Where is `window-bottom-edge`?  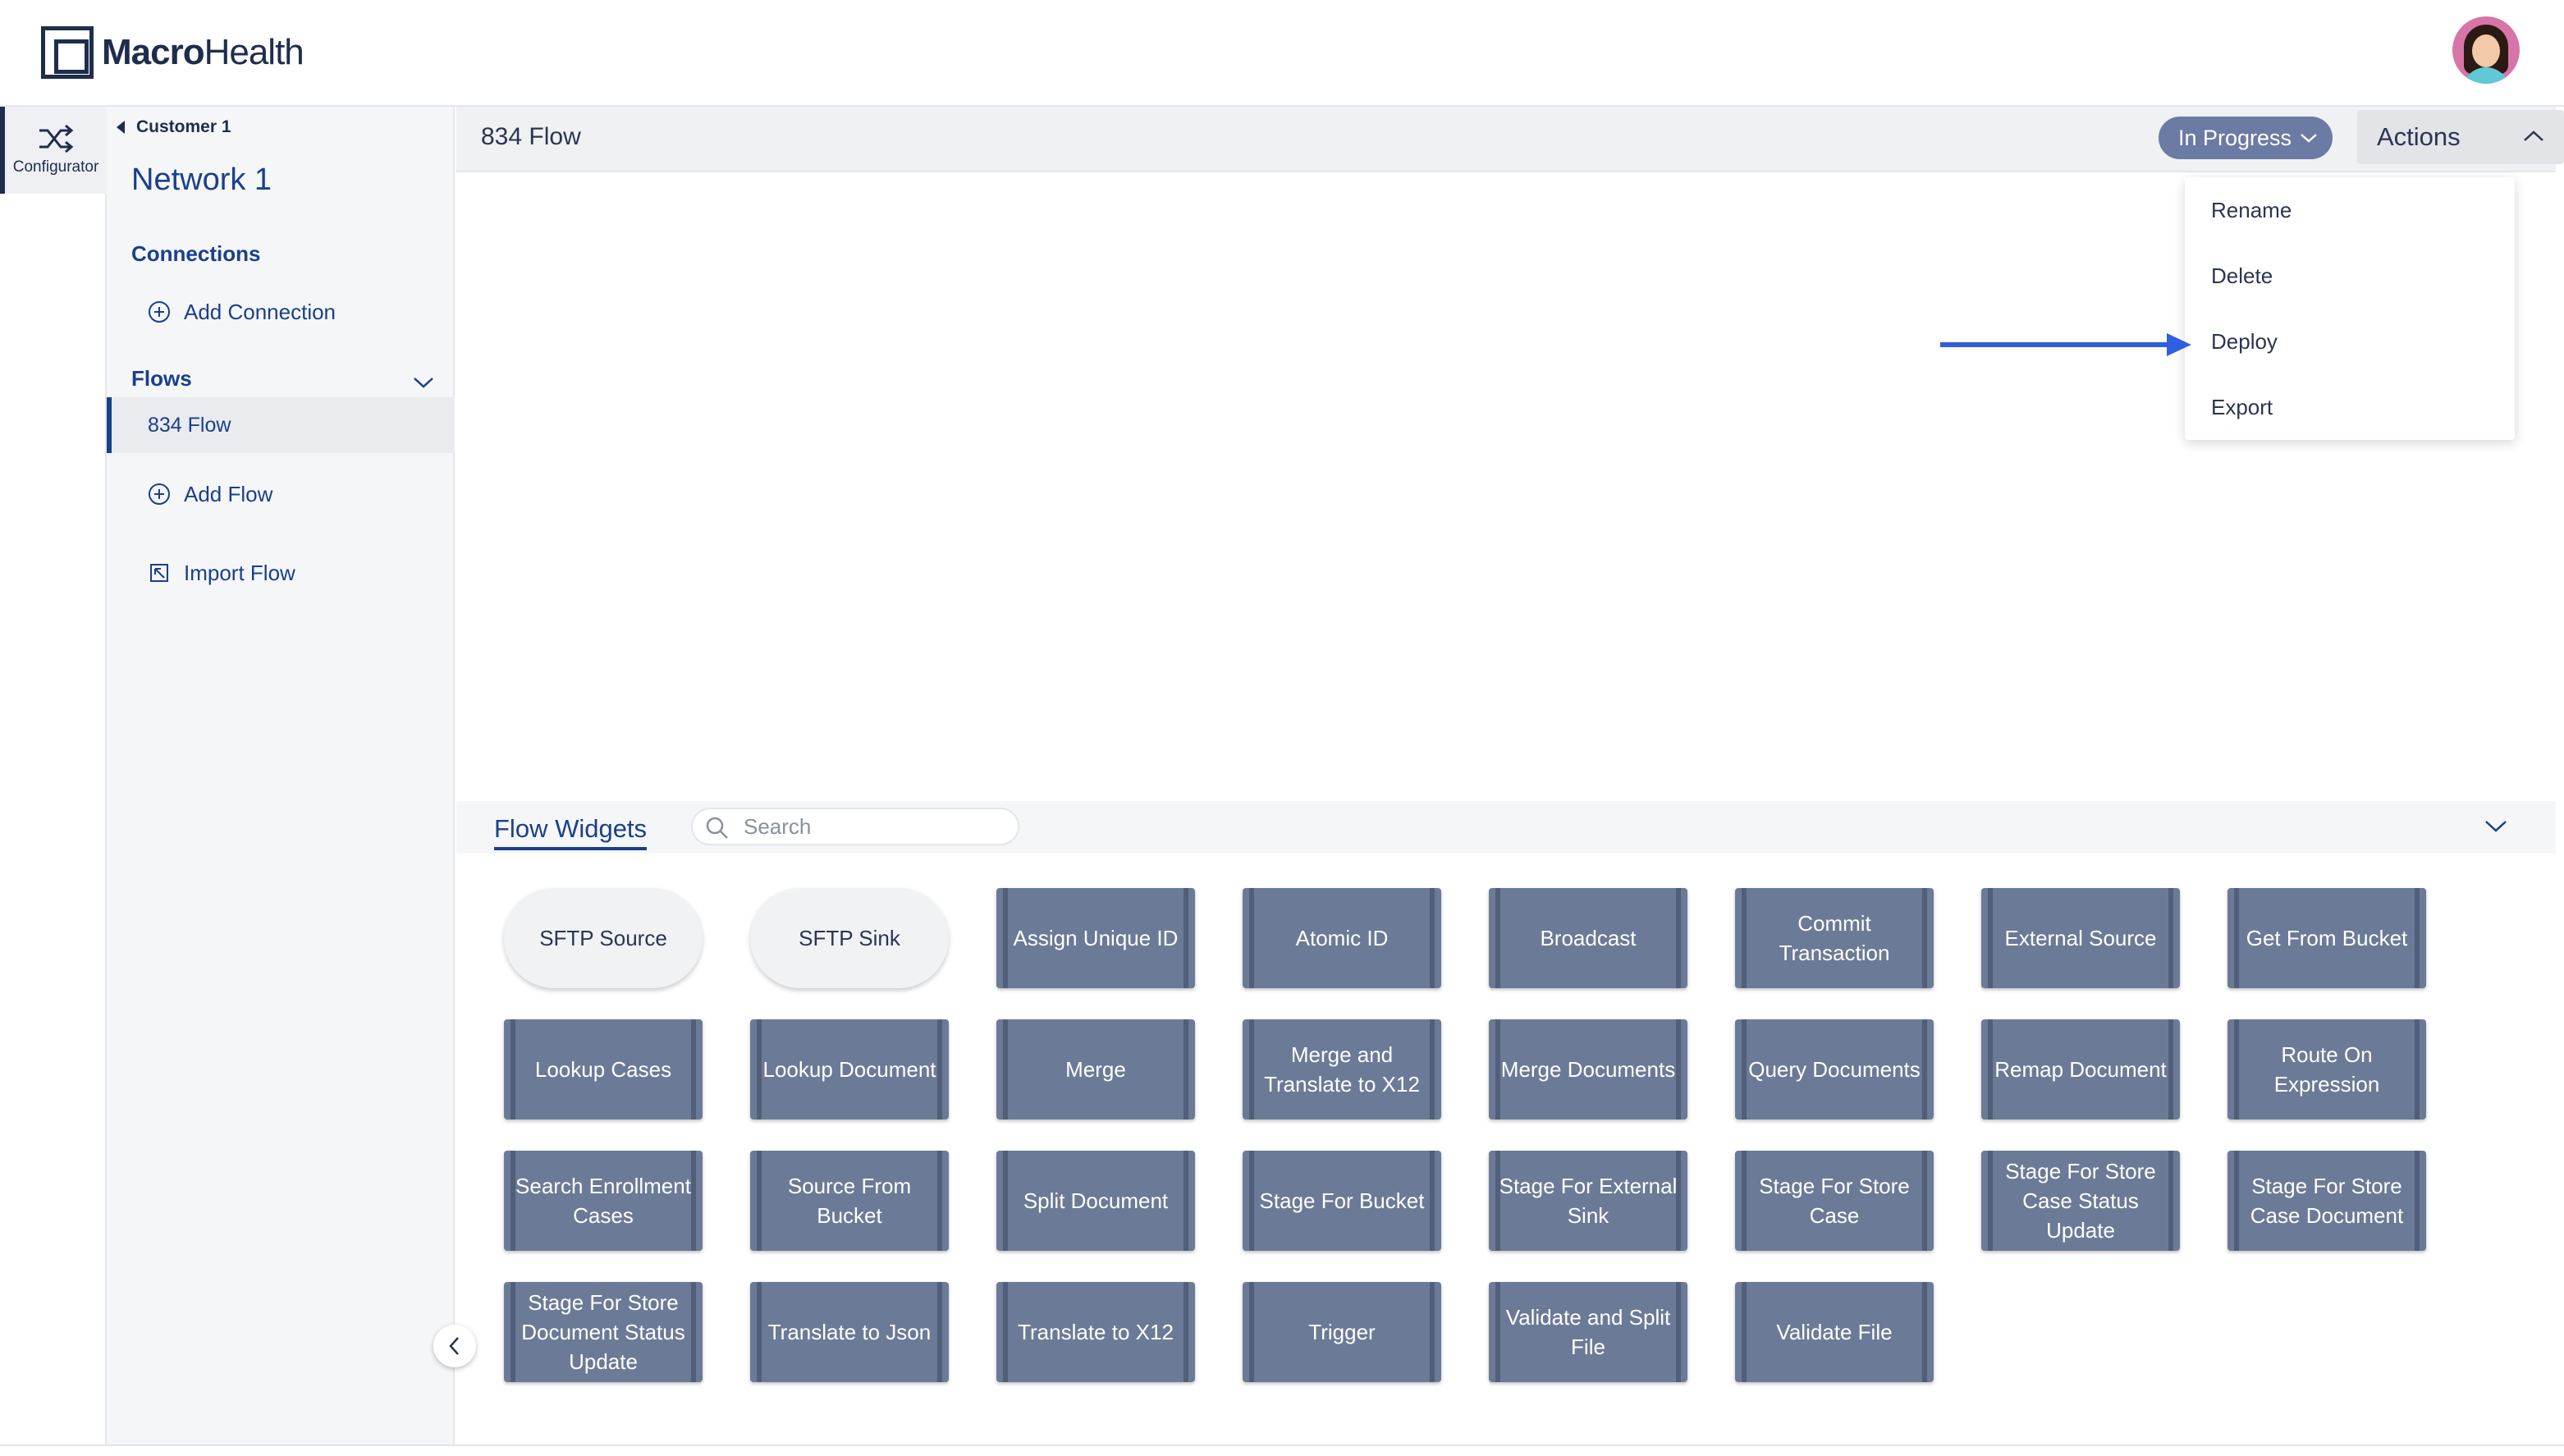
window-bottom-edge is located at coordinates (1282, 1450).